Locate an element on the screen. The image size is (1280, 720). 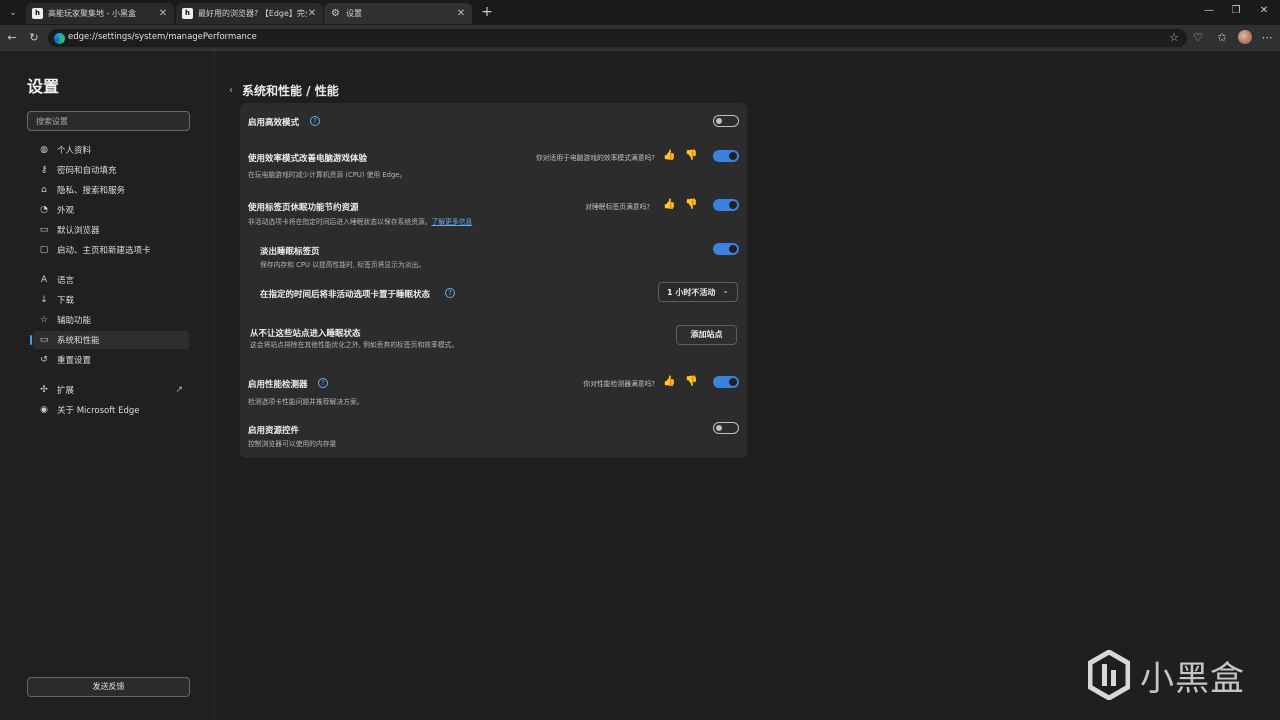
sleeping-tabs-desc: 非活动选项卡将在指定时间后进入睡眠状态以保存系统资源。了解更多信息 is located at coordinates (360, 222).